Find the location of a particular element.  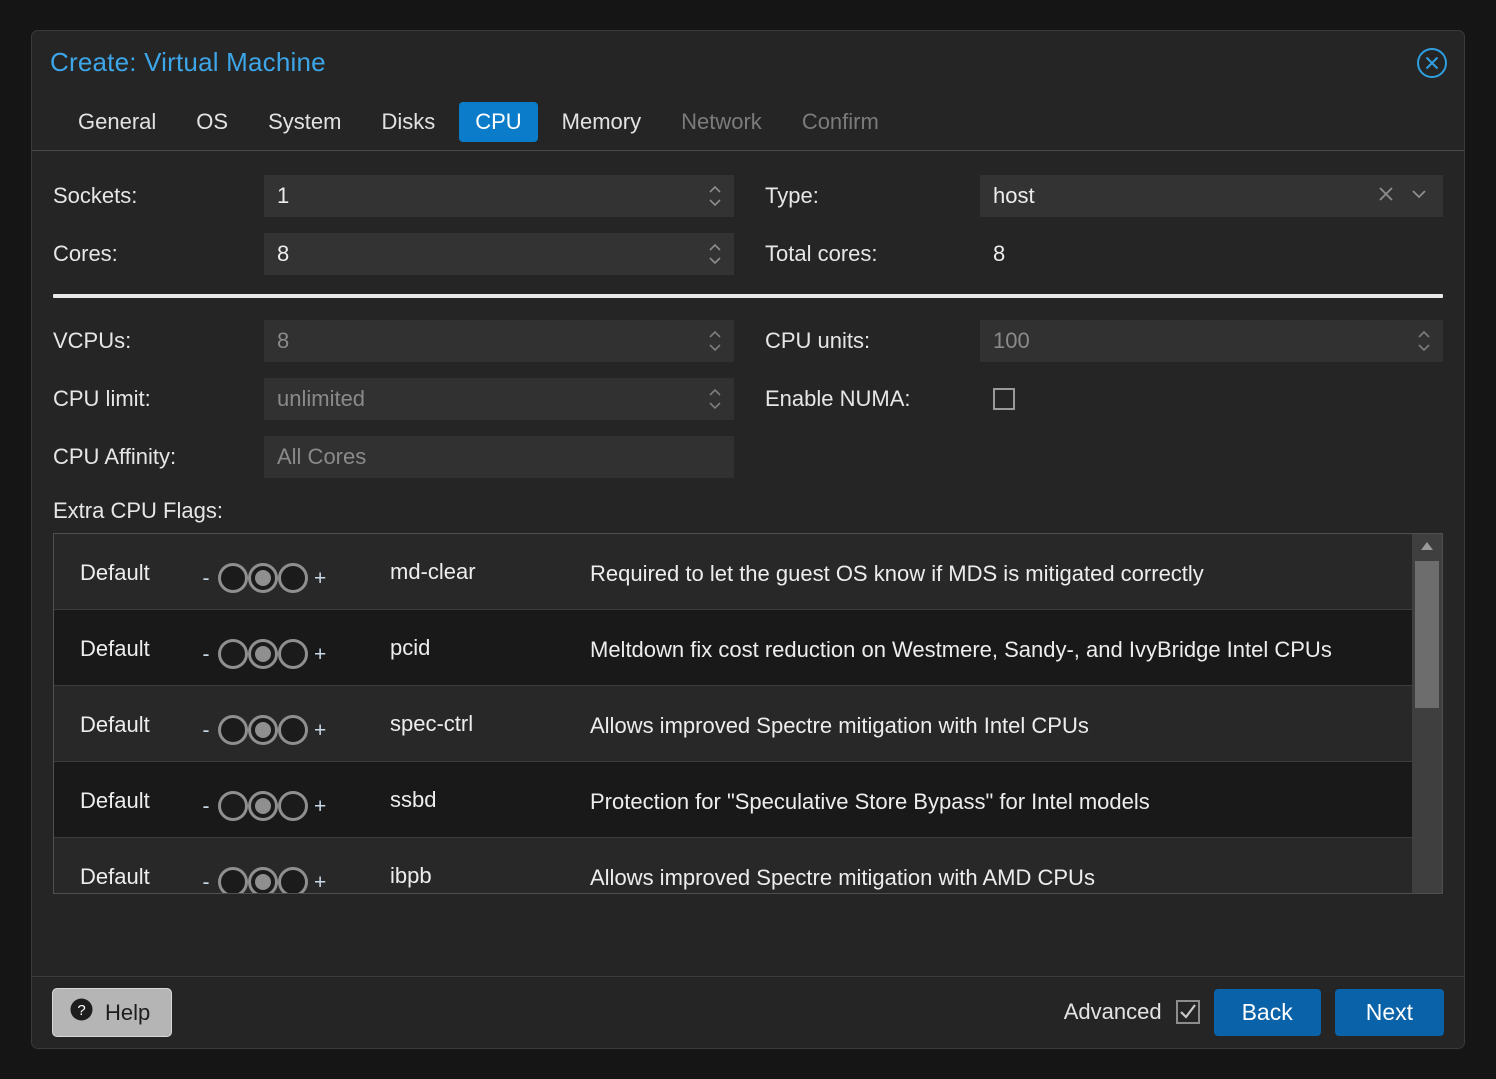

flag-name: ssbd is located at coordinates (413, 799).